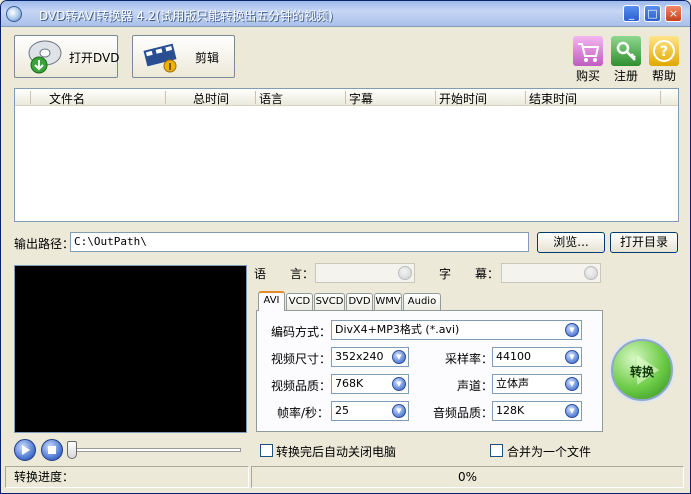 This screenshot has height=494, width=691. What do you see at coordinates (549, 452) in the screenshot?
I see `merge-label: 合并为一个文件` at bounding box center [549, 452].